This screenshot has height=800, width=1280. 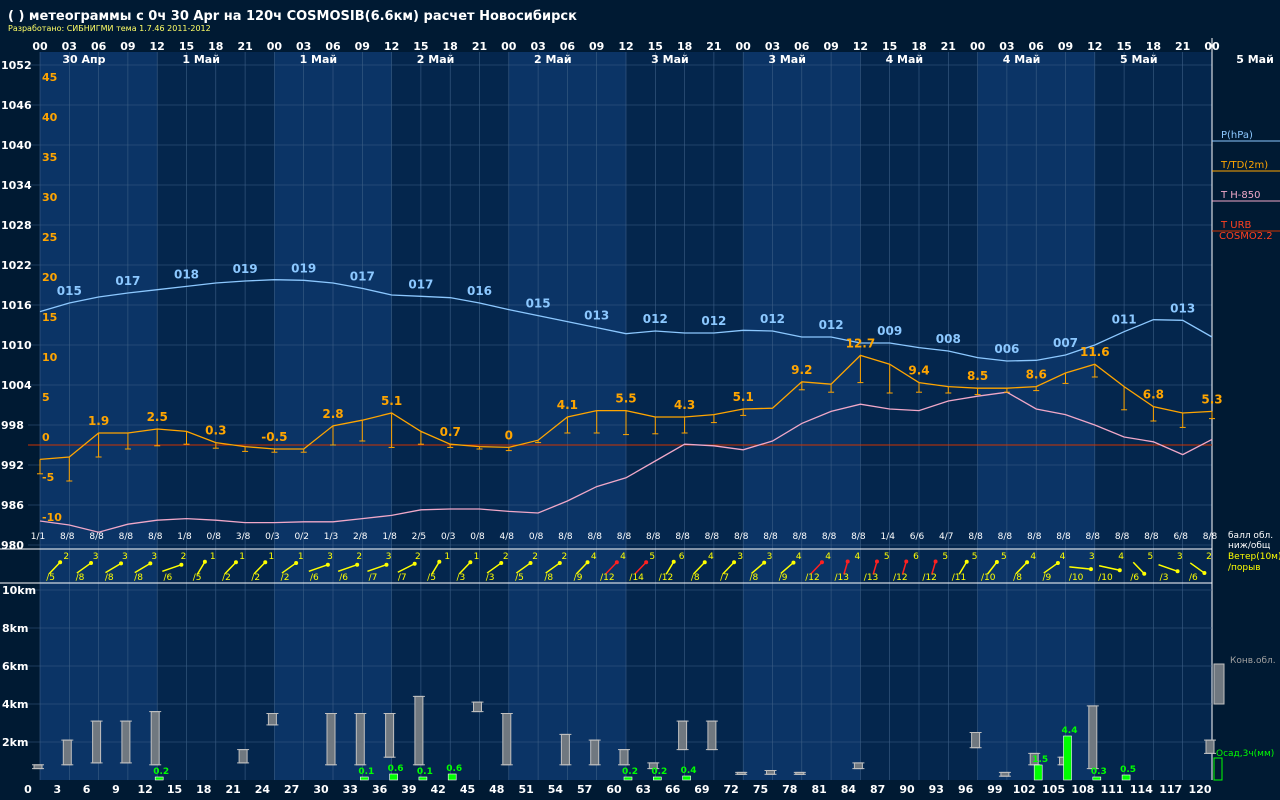 What do you see at coordinates (831, 325) in the screenshot?
I see `pressure-value-label: 012` at bounding box center [831, 325].